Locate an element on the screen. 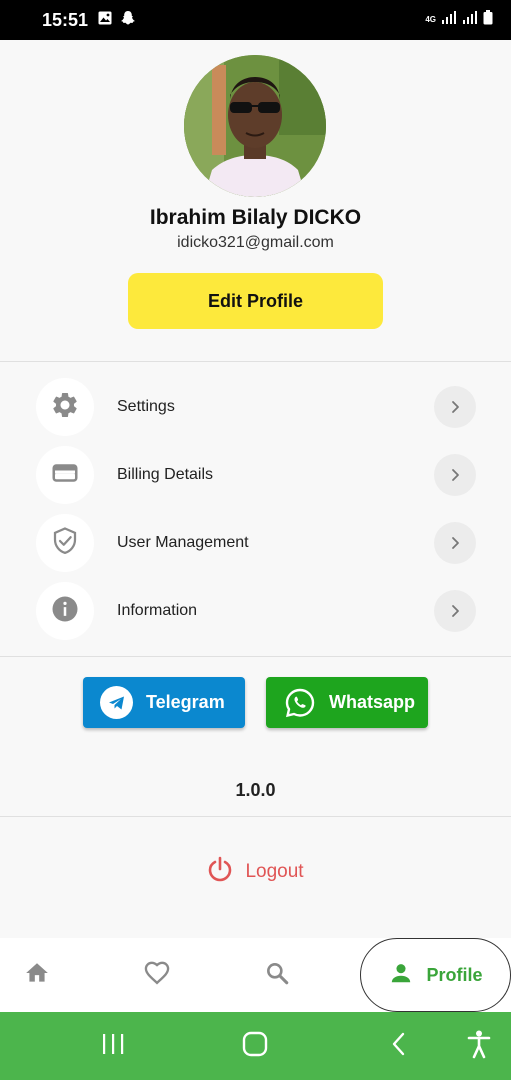 This screenshot has height=1080, width=511. home-button is located at coordinates (255, 1046).